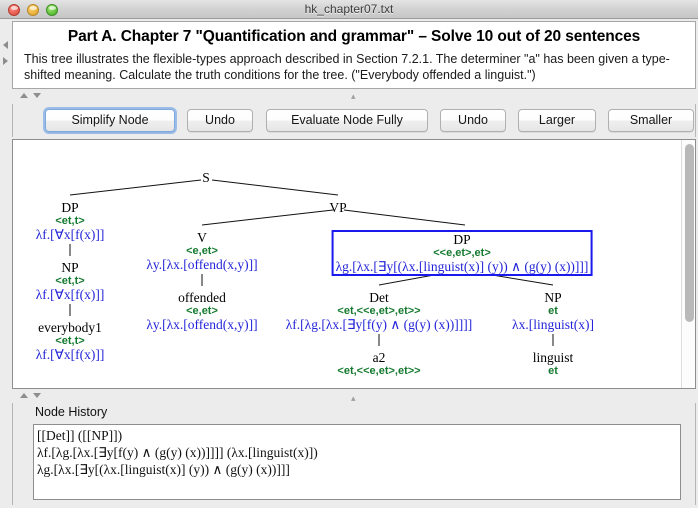 The height and width of the screenshot is (508, 698). I want to click on tree-node-V: V <e,et> λy.[λx.[offend(x,y)]], so click(201, 251).